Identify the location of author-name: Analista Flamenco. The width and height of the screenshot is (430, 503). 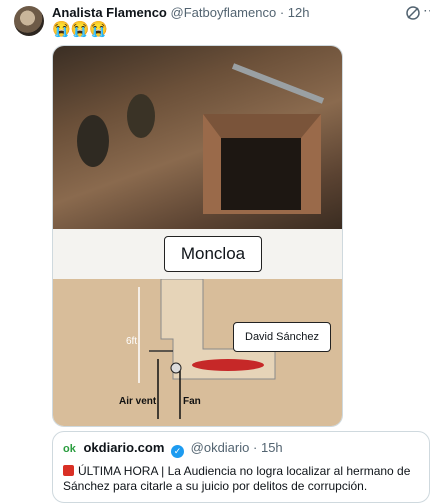
(109, 12).